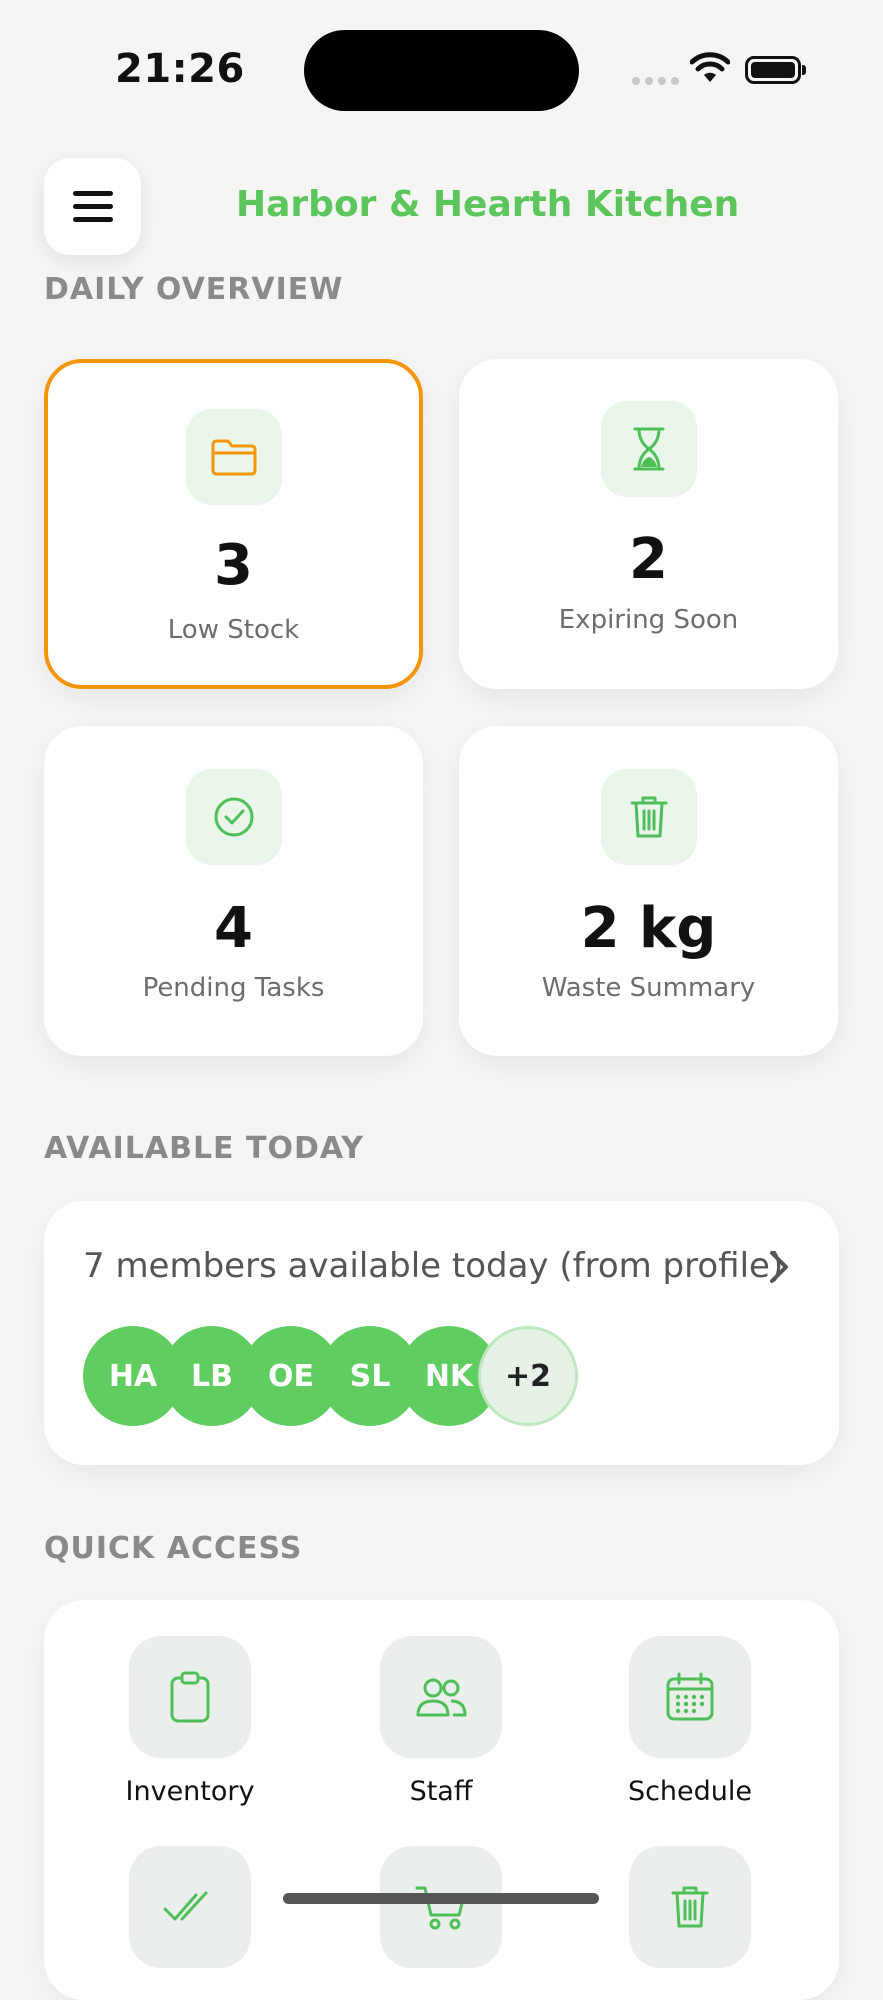  What do you see at coordinates (233, 630) in the screenshot?
I see `stat-label: Low Stock` at bounding box center [233, 630].